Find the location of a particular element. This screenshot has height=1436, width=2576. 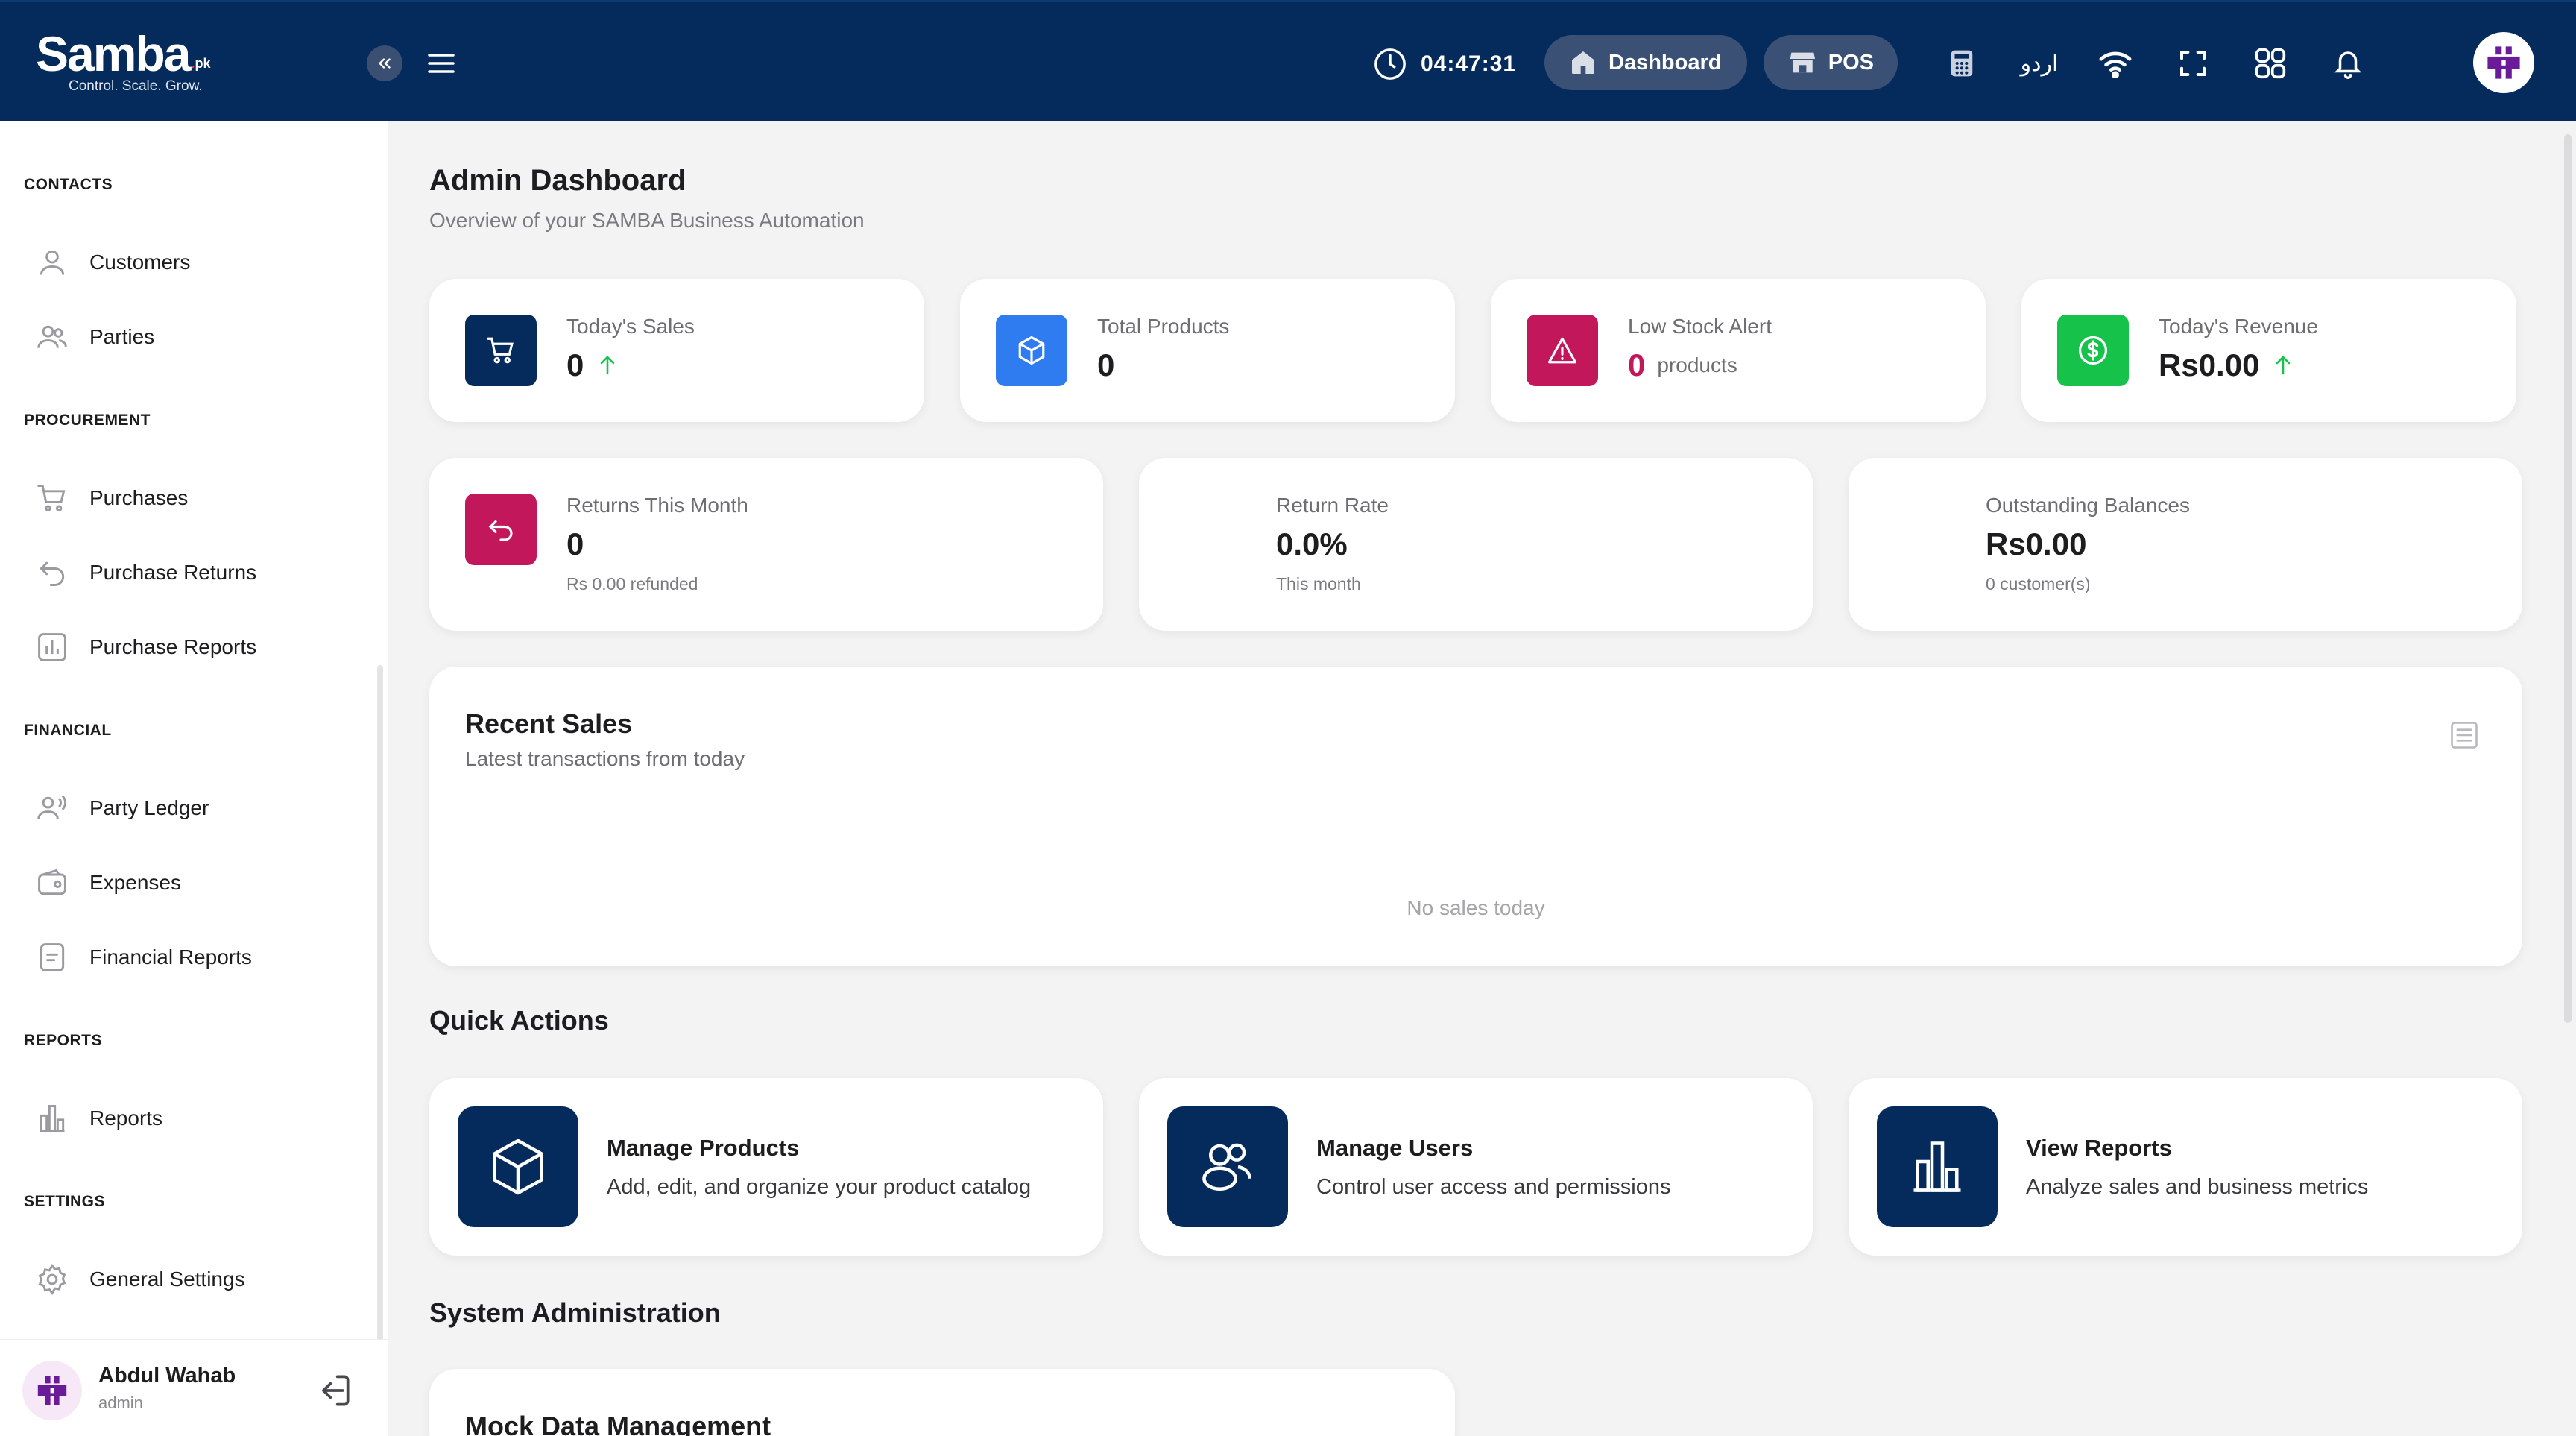

dashboard-button: Dashboard is located at coordinates (1645, 62).